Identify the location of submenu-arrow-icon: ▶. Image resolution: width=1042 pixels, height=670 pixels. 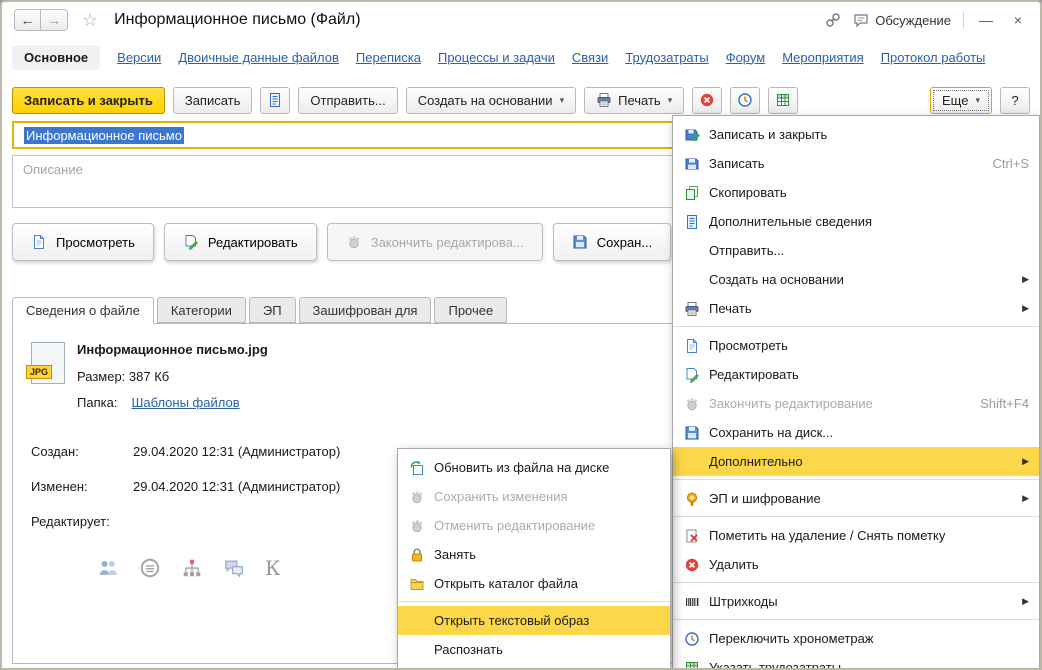
(1025, 498).